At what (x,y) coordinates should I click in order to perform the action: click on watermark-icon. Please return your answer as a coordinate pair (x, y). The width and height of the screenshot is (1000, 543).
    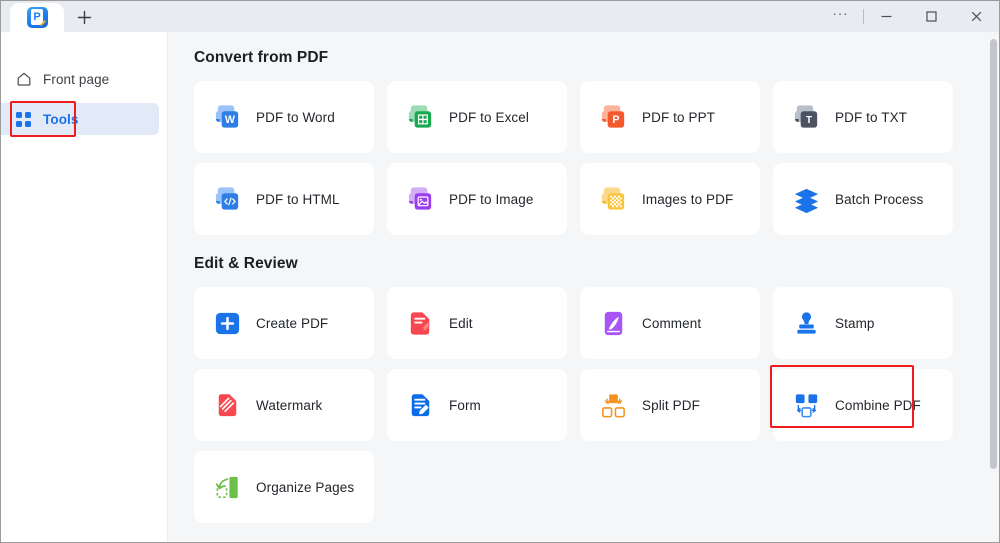
    Looking at the image, I should click on (227, 405).